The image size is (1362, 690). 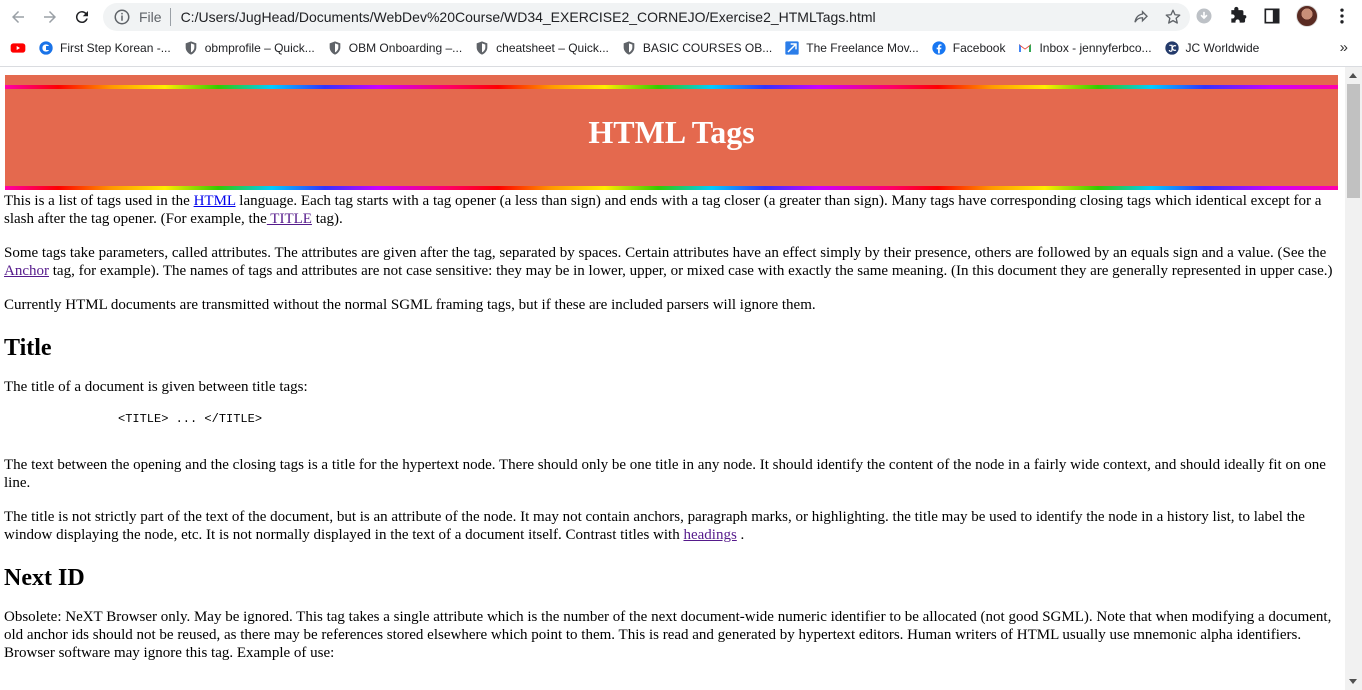 I want to click on star-icon, so click(x=1173, y=17).